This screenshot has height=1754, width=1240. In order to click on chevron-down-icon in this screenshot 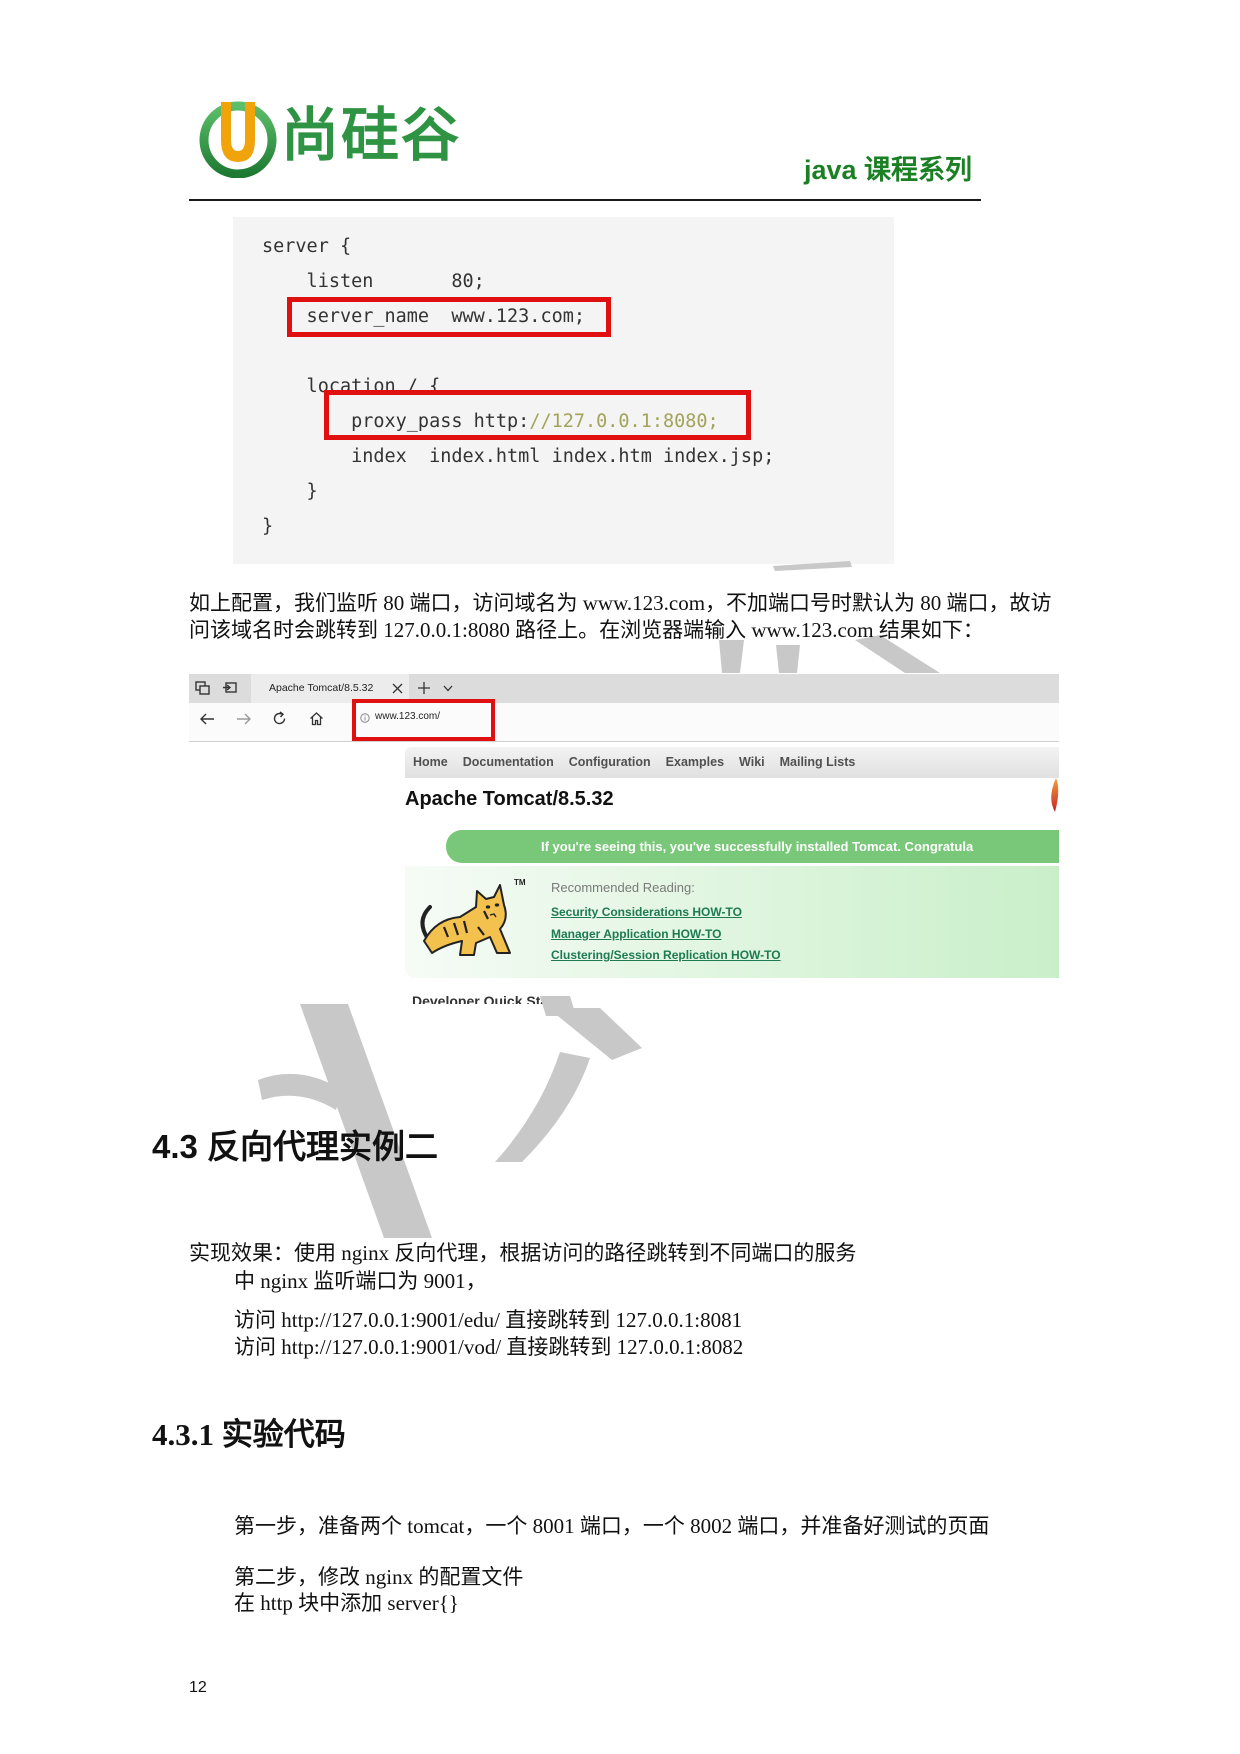, I will do `click(448, 688)`.